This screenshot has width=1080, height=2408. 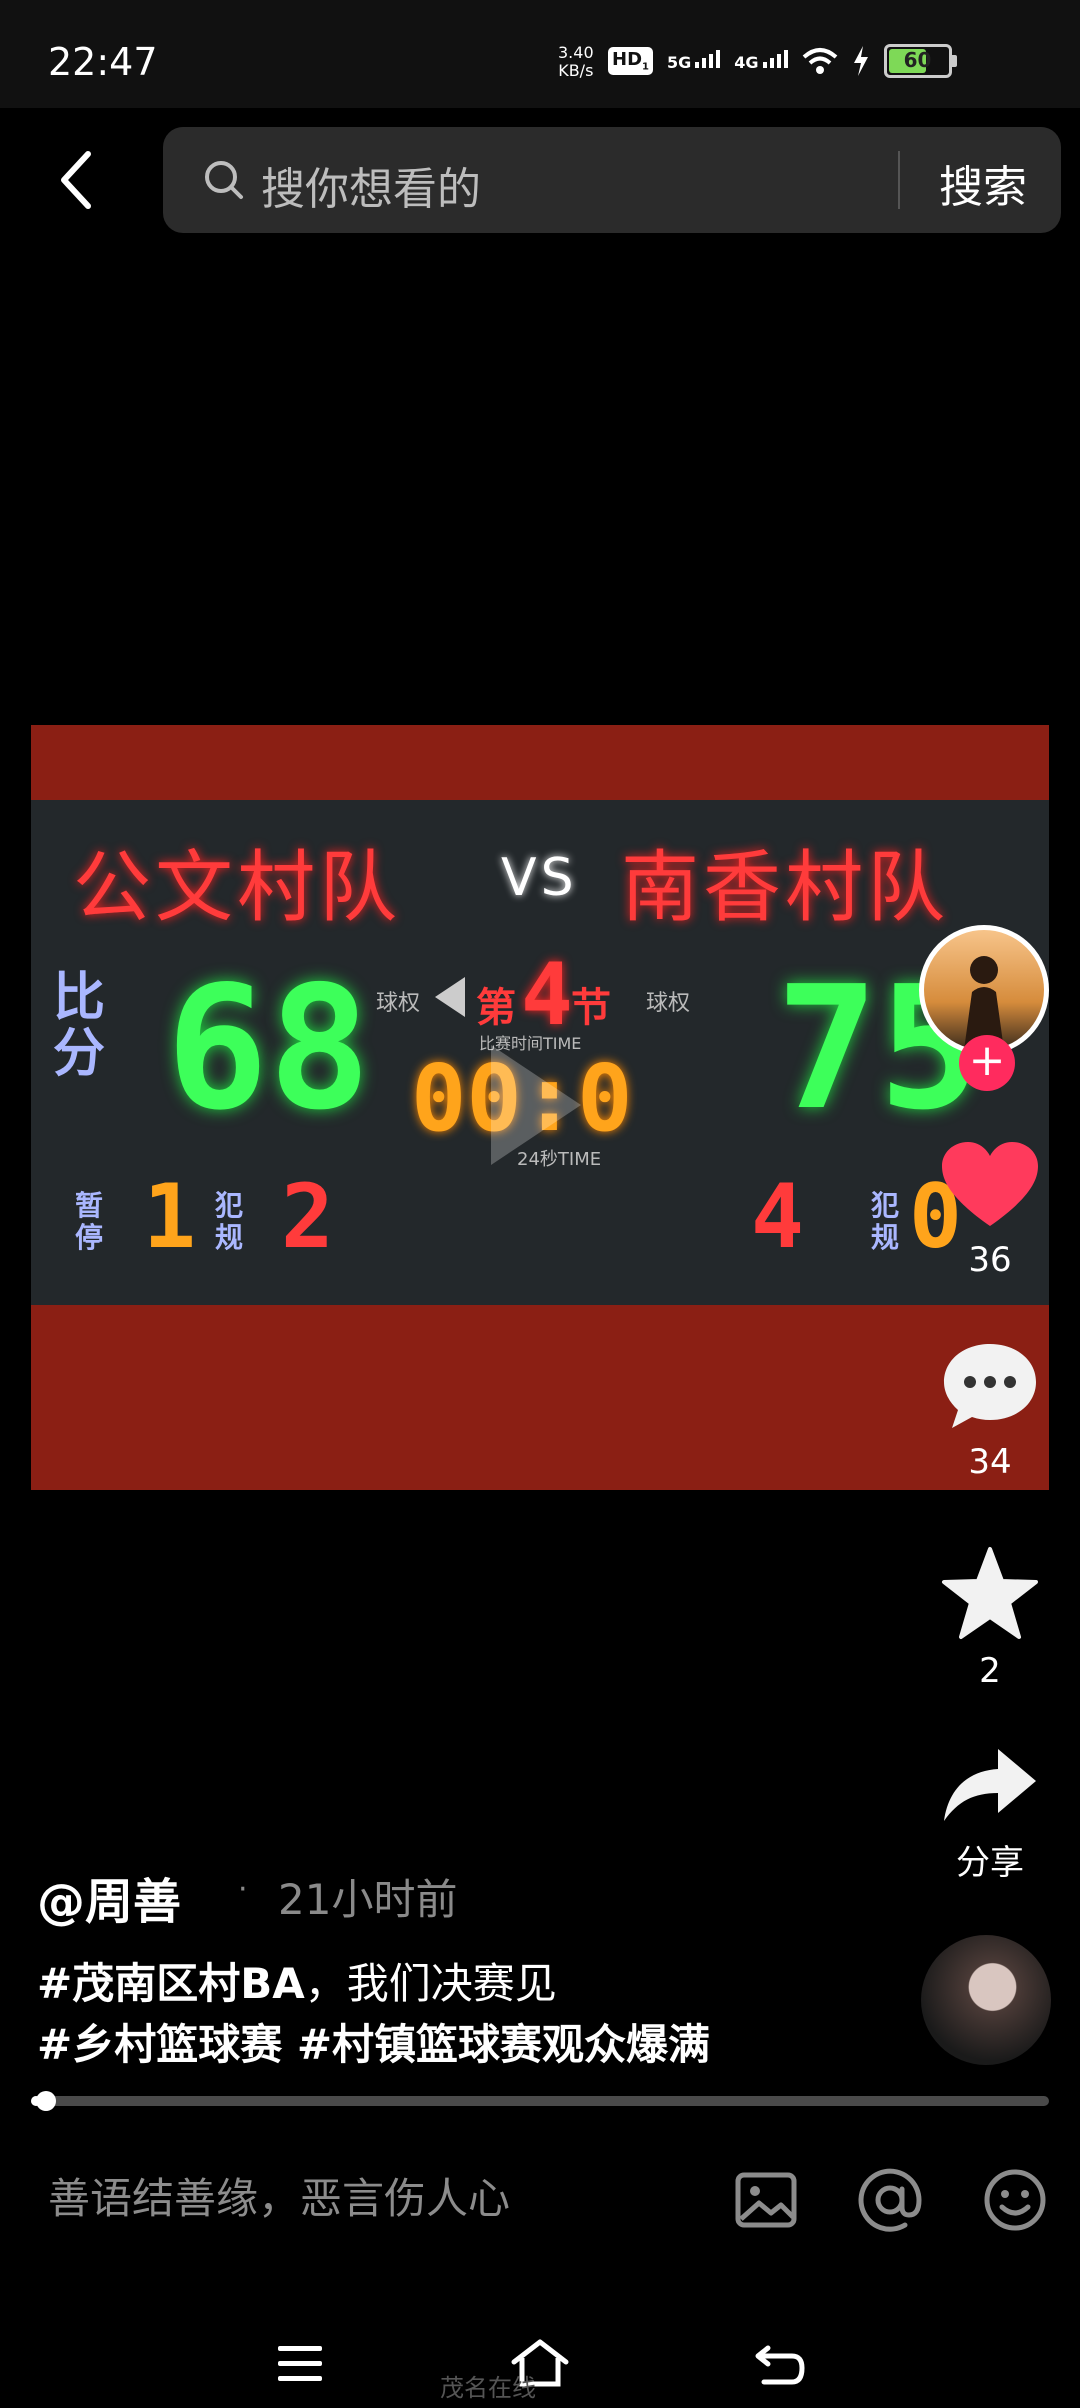 I want to click on watermark-logo: 茂名在线, so click(x=488, y=2388).